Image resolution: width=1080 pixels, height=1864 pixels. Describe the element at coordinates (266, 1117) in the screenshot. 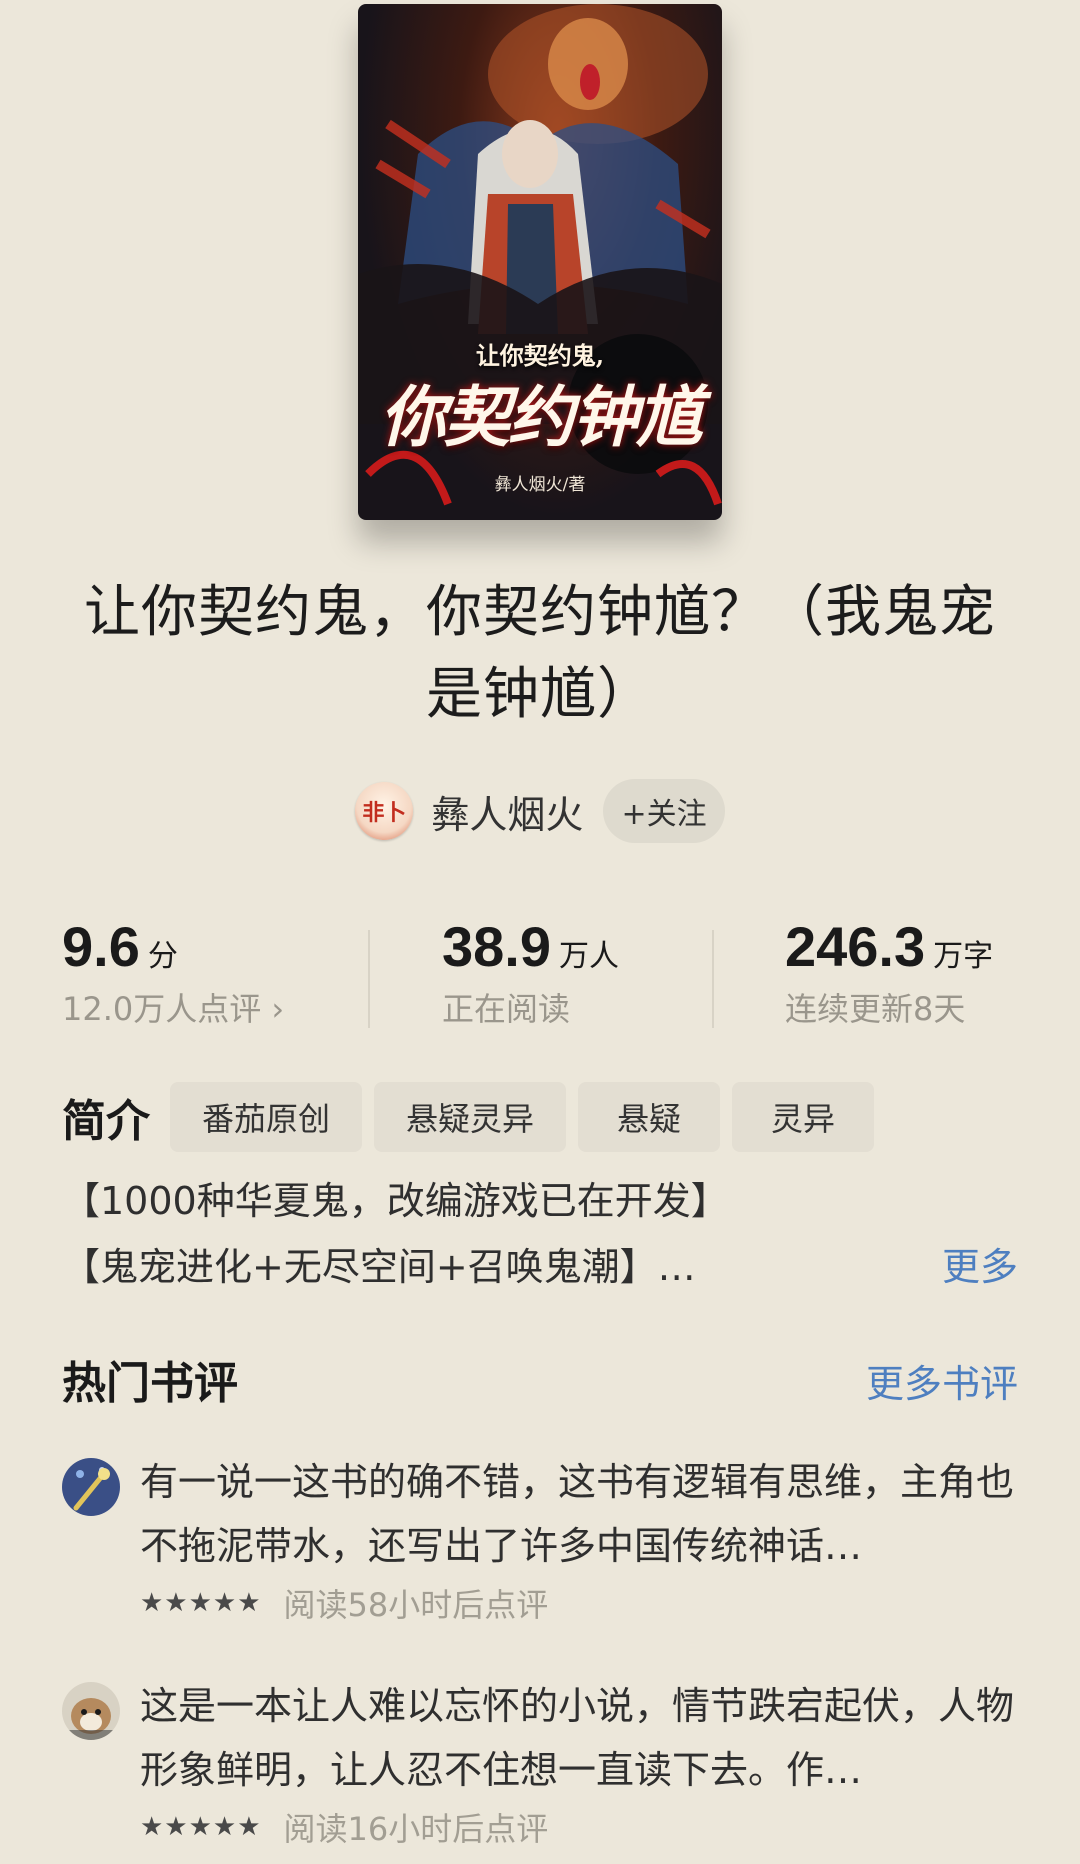

I see `tag-chip: 番茄原创` at that location.